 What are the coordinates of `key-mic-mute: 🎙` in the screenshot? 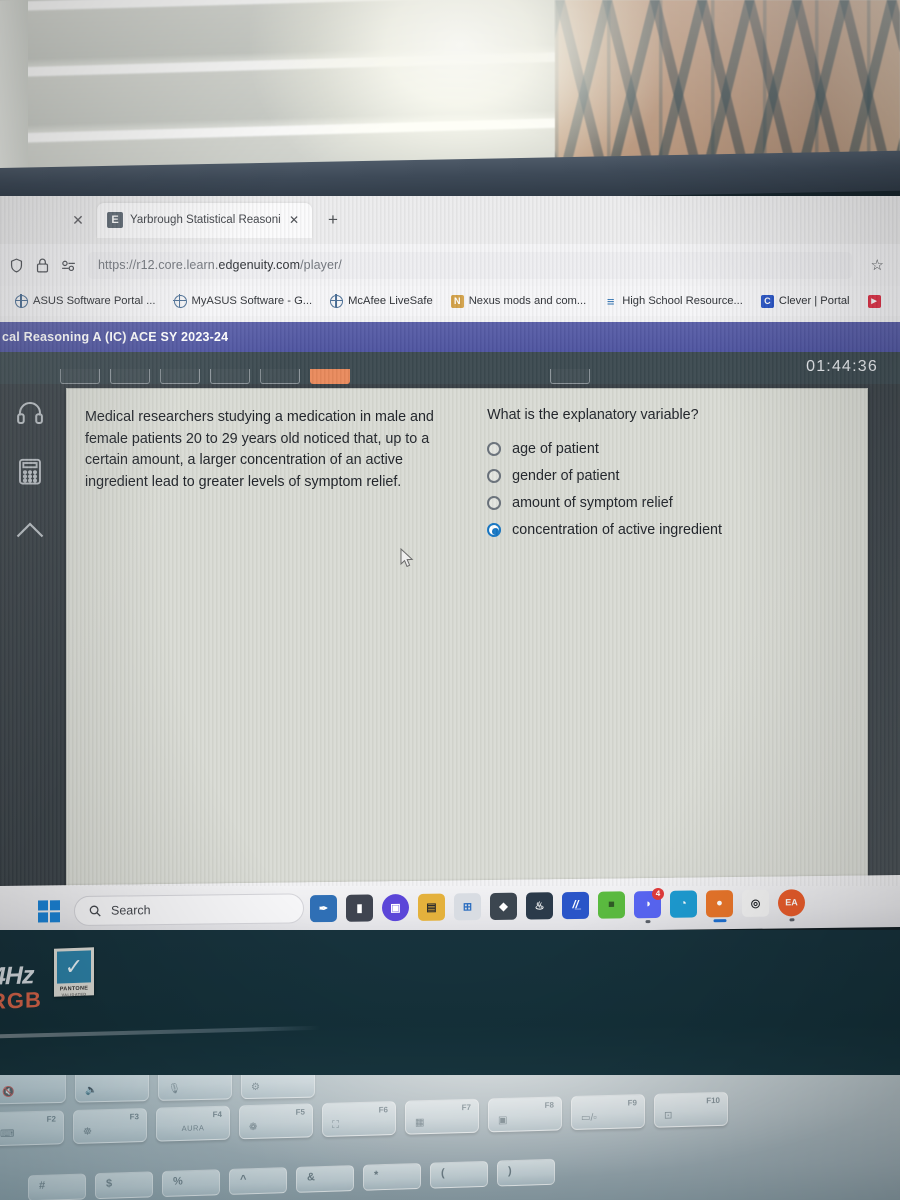 It's located at (195, 1088).